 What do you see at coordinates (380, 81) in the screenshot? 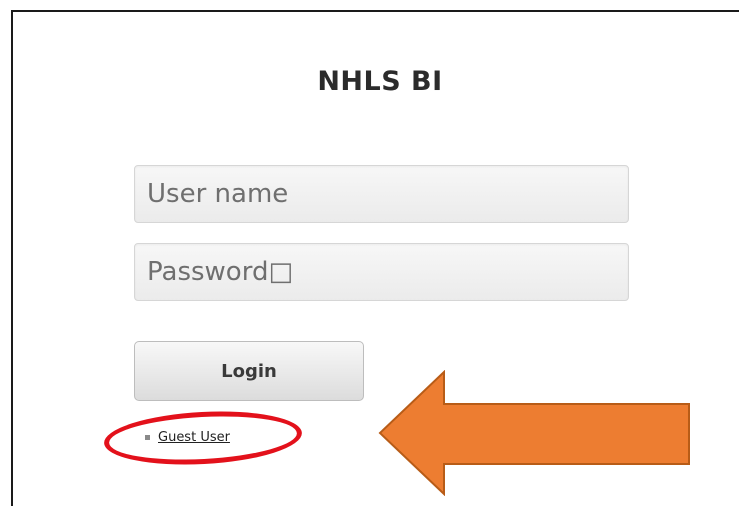
I see `page-title: NHLS BI` at bounding box center [380, 81].